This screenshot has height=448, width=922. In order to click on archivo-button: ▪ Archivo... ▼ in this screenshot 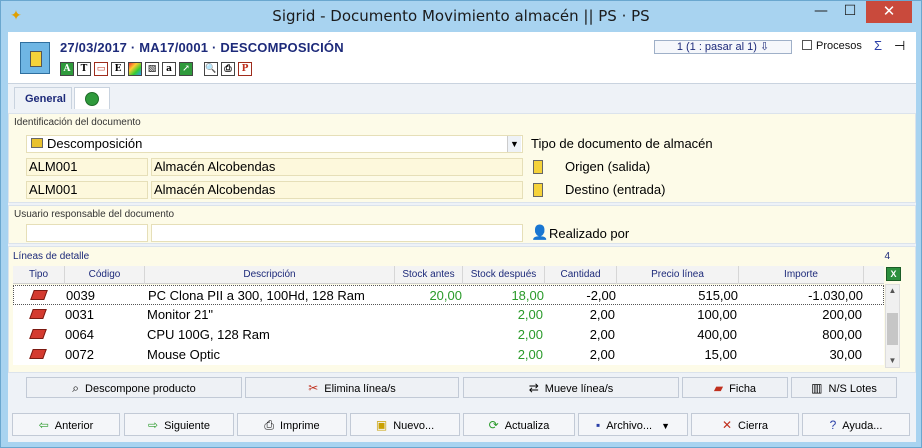, I will do `click(633, 424)`.